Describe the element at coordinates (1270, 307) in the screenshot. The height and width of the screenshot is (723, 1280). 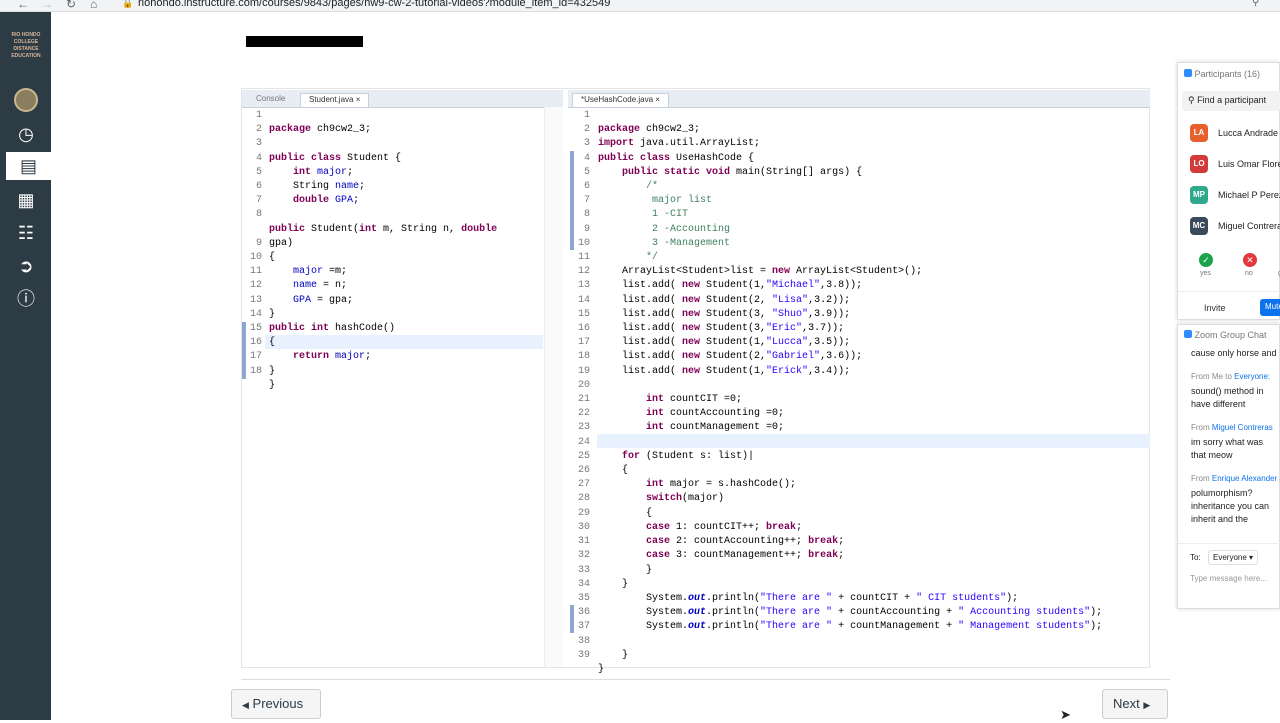
I see `mute-all-button: Mute All` at that location.